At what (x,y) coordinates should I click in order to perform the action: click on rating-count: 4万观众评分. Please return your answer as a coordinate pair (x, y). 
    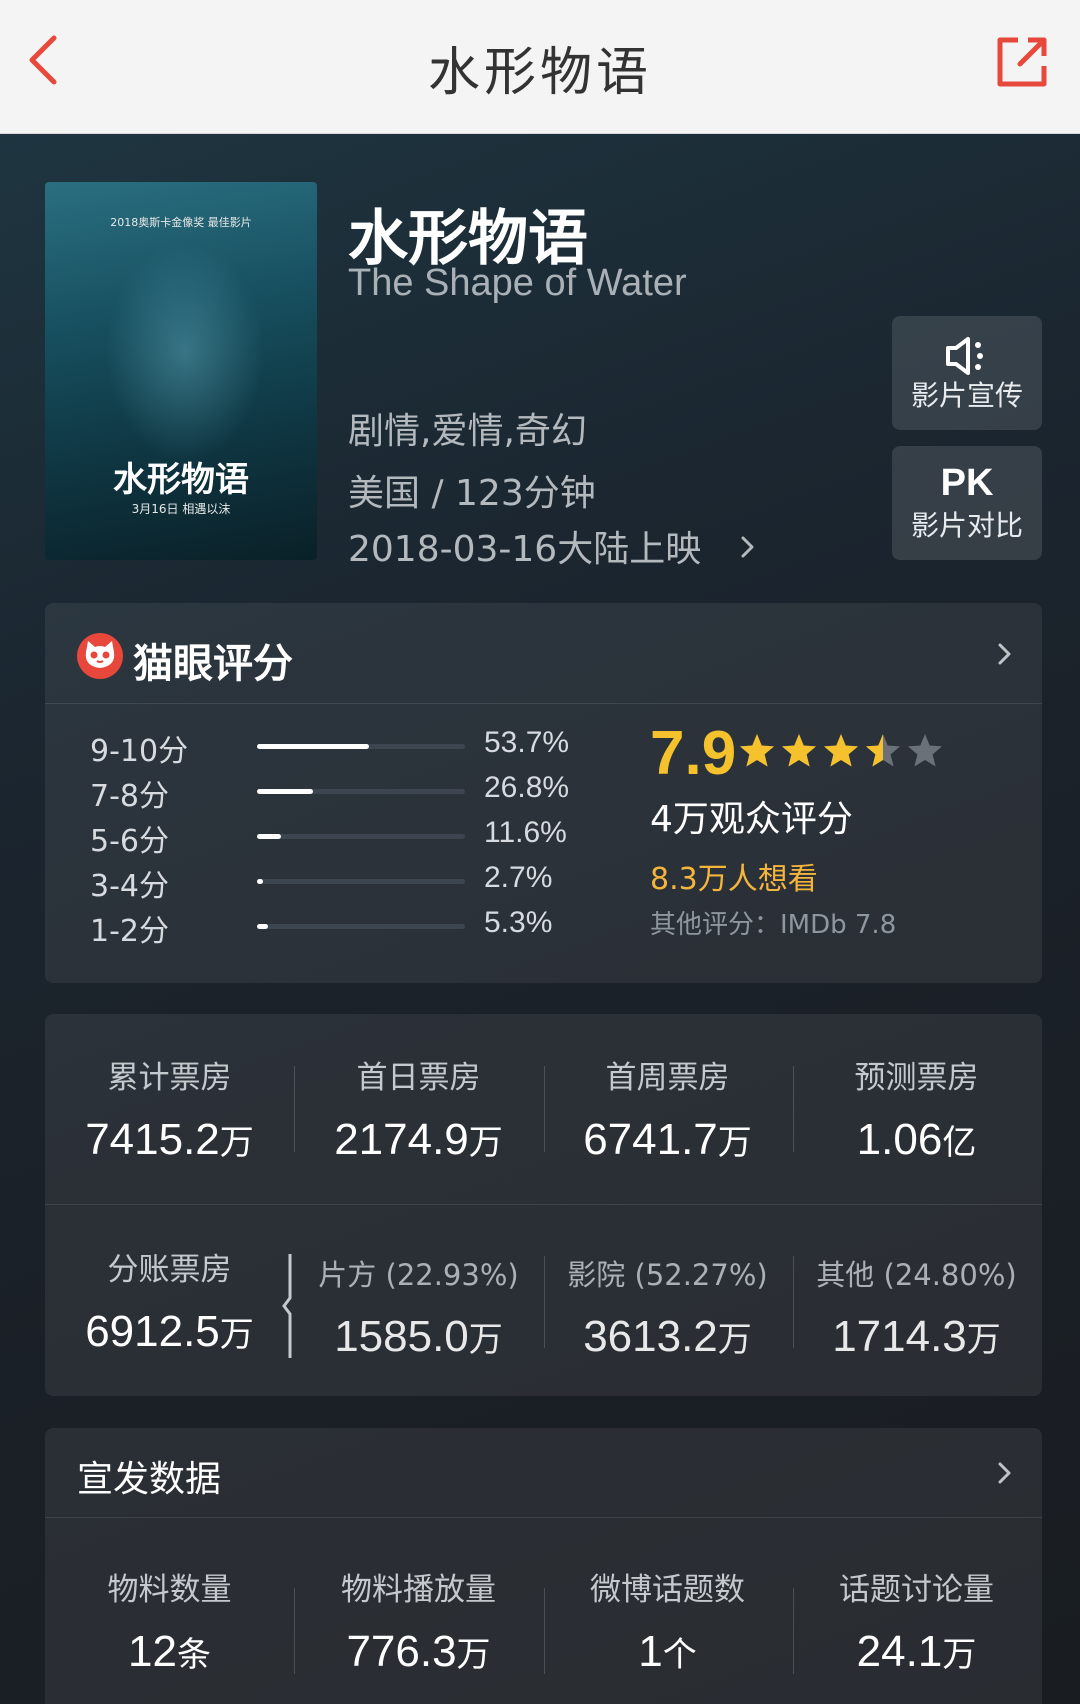
    Looking at the image, I should click on (751, 819).